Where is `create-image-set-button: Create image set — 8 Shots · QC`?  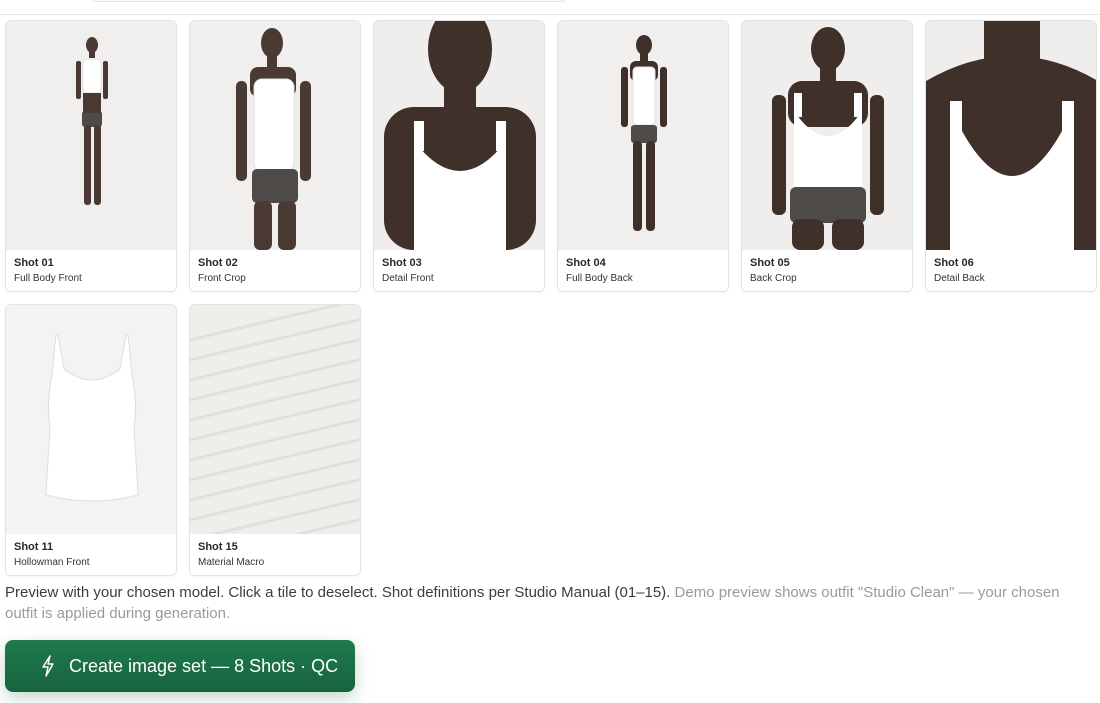 create-image-set-button: Create image set — 8 Shots · QC is located at coordinates (180, 666).